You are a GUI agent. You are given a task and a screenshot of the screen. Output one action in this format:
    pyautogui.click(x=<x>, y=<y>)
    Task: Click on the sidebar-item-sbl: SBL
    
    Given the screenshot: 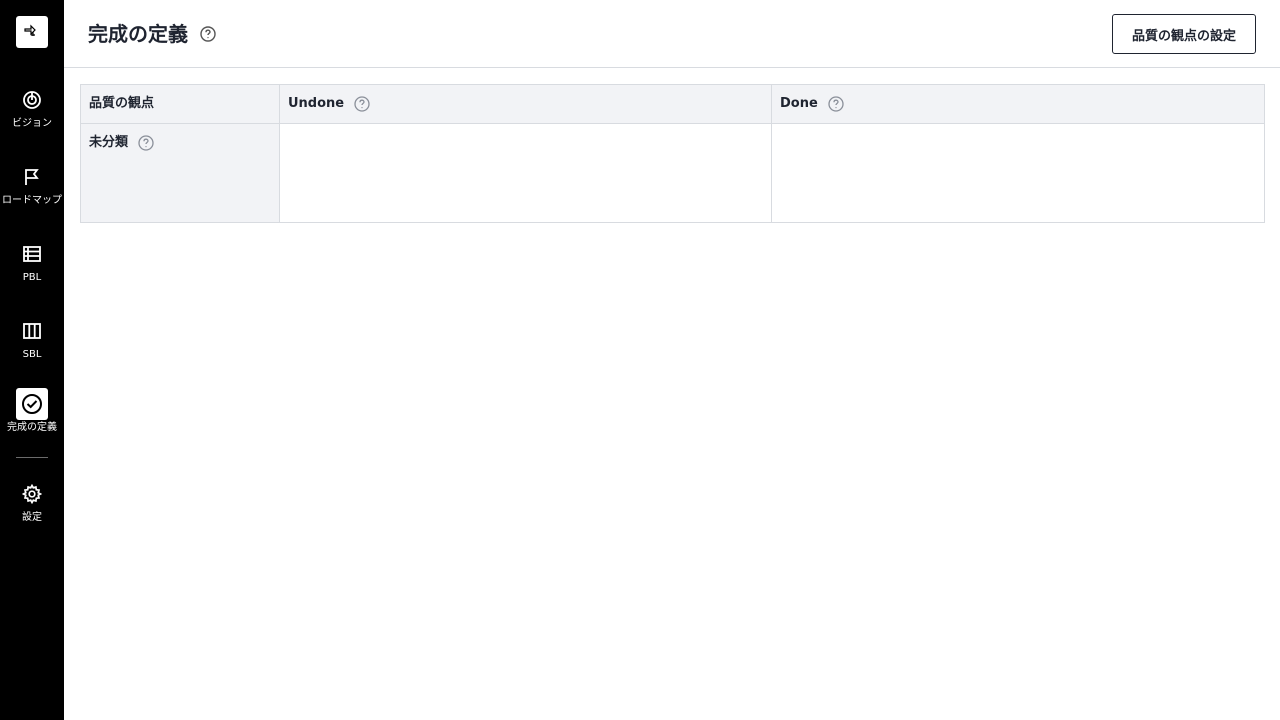 What is the action you would take?
    pyautogui.click(x=32, y=345)
    